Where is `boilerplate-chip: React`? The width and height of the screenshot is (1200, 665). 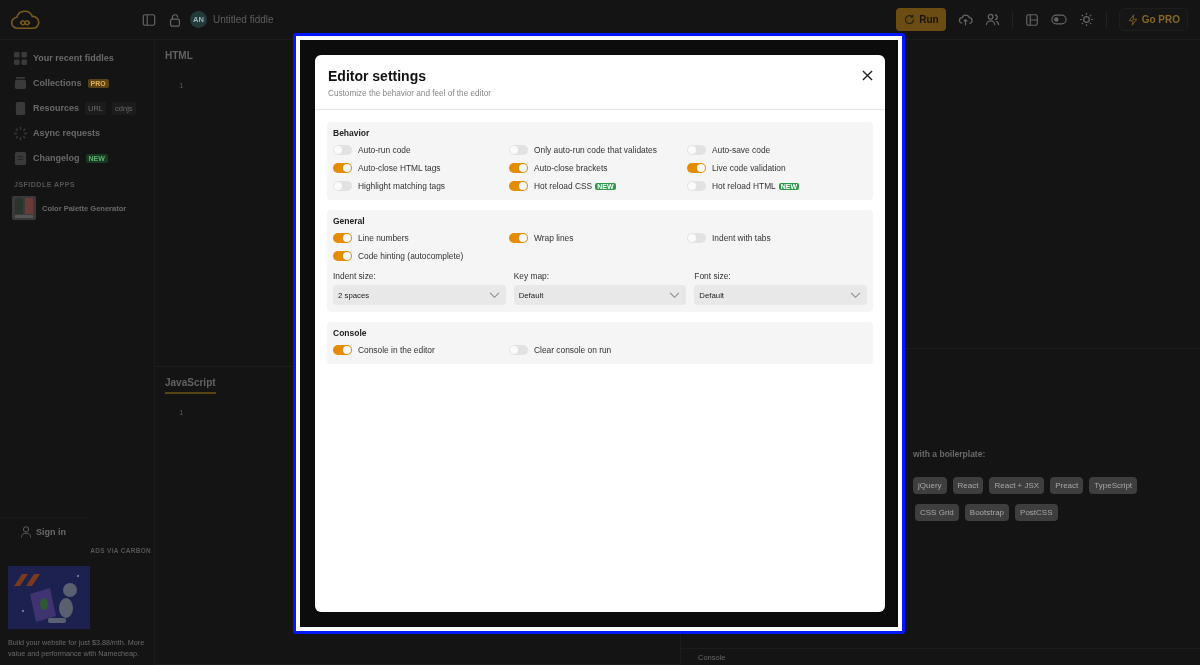 boilerplate-chip: React is located at coordinates (968, 485).